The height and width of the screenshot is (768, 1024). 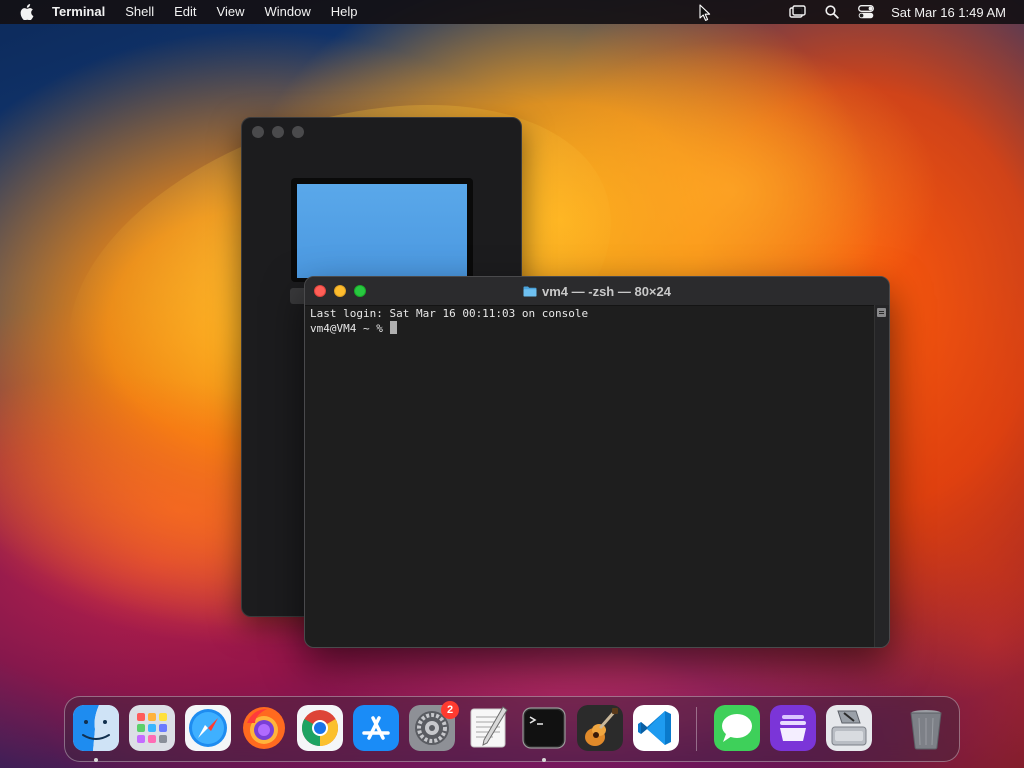 I want to click on menu-bar-status-area: Sat Mar 16 1:49 AM, so click(x=906, y=12).